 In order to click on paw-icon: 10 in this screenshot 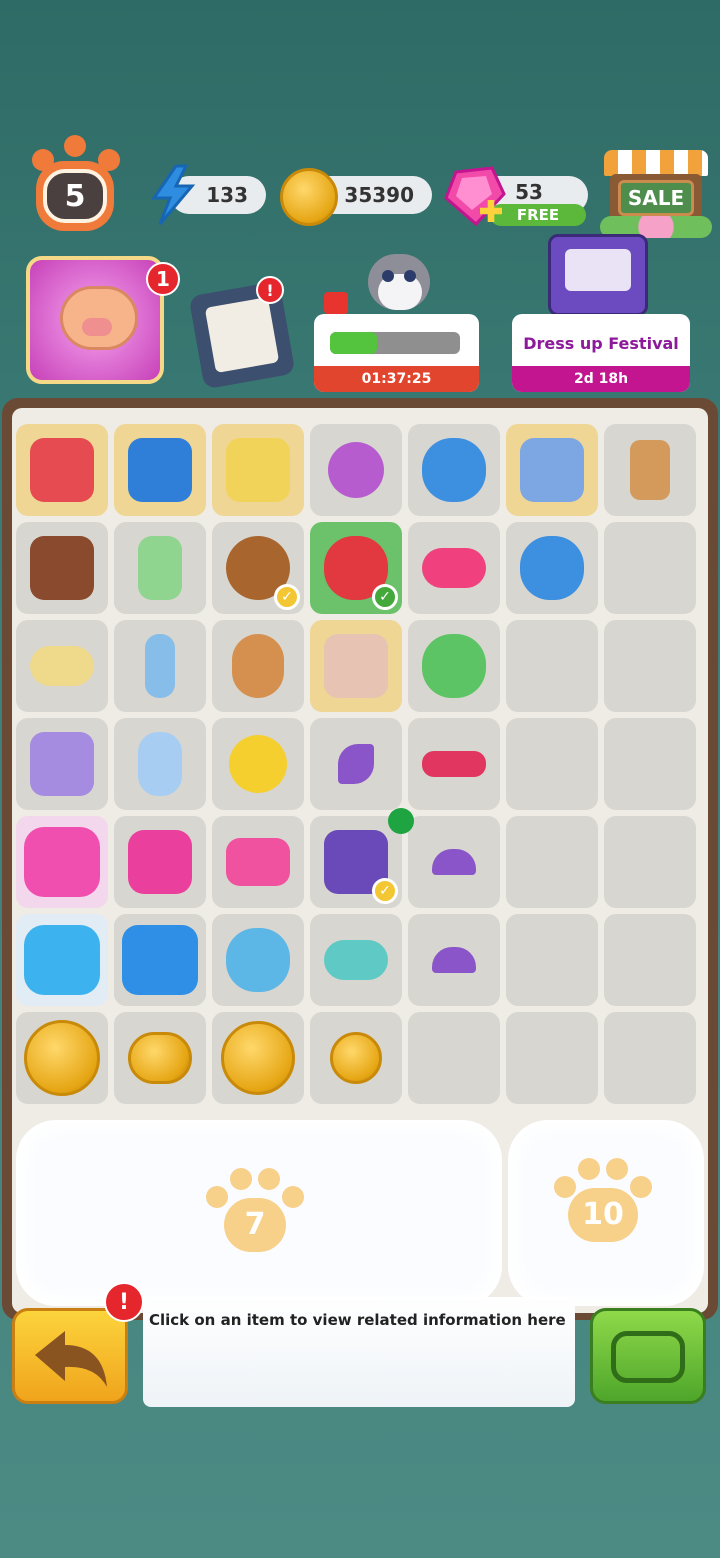, I will do `click(603, 1201)`.